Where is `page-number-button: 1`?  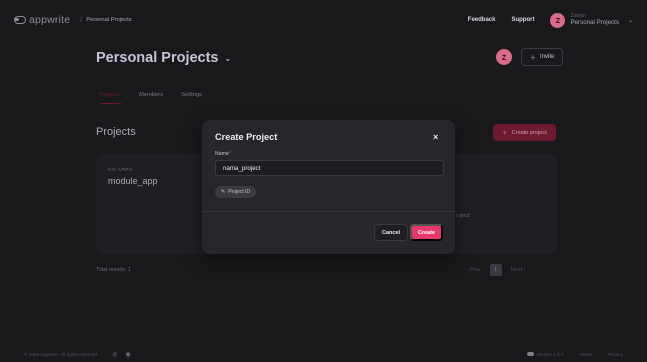 page-number-button: 1 is located at coordinates (495, 270).